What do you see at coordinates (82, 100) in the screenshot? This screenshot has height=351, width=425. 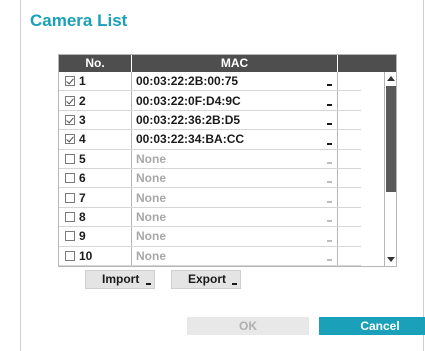 I see `row-number: 2` at bounding box center [82, 100].